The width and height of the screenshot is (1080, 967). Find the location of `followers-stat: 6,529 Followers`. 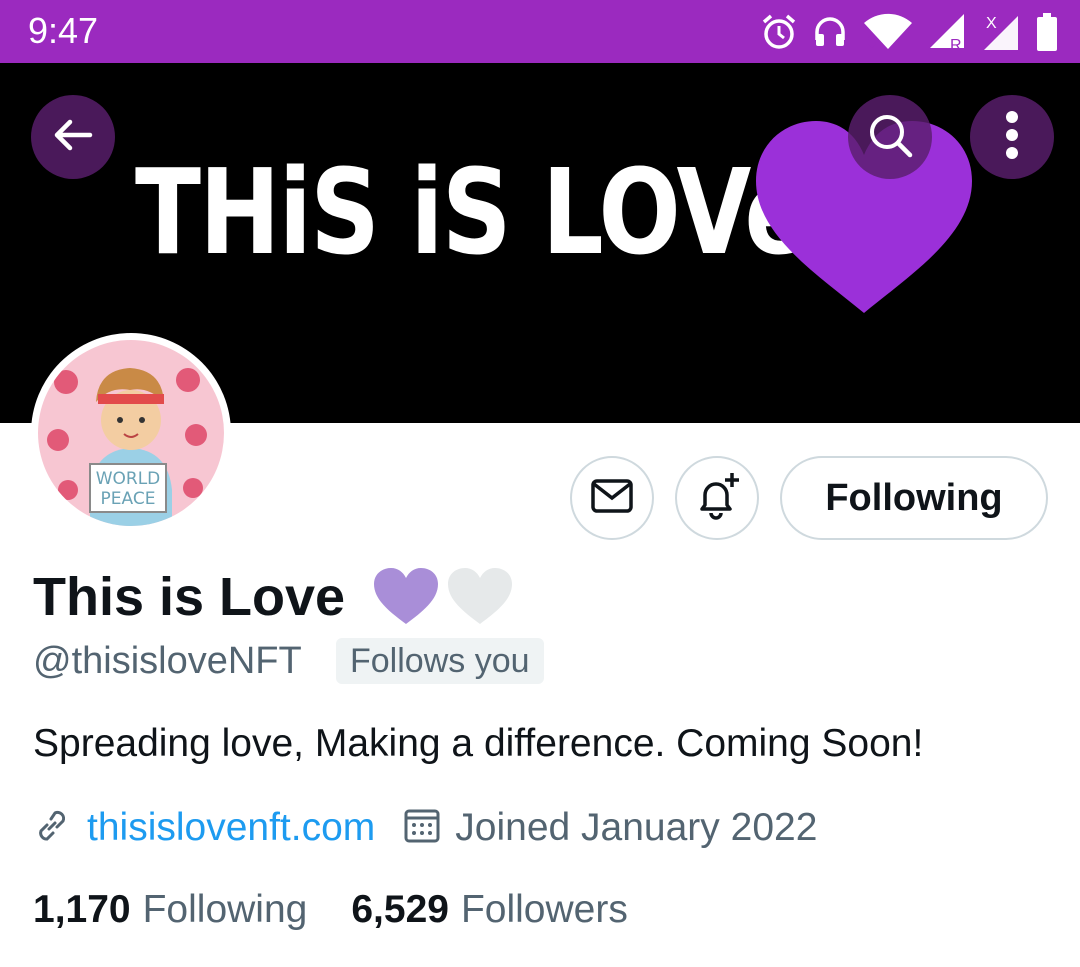

followers-stat: 6,529 Followers is located at coordinates (489, 910).